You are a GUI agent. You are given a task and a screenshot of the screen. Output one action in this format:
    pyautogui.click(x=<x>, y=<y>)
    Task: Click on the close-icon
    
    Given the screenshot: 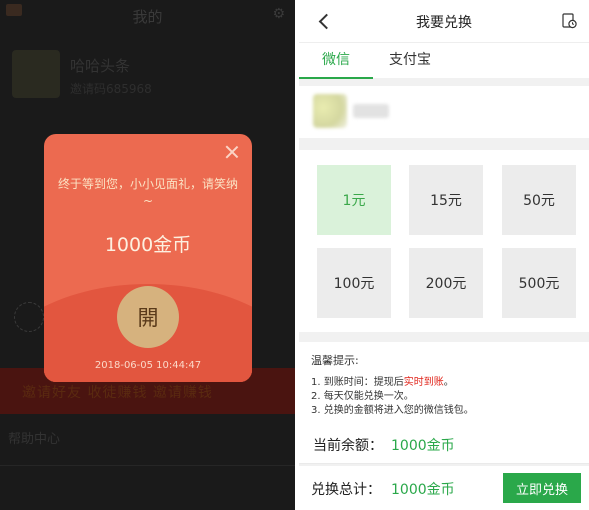 What is the action you would take?
    pyautogui.click(x=232, y=152)
    